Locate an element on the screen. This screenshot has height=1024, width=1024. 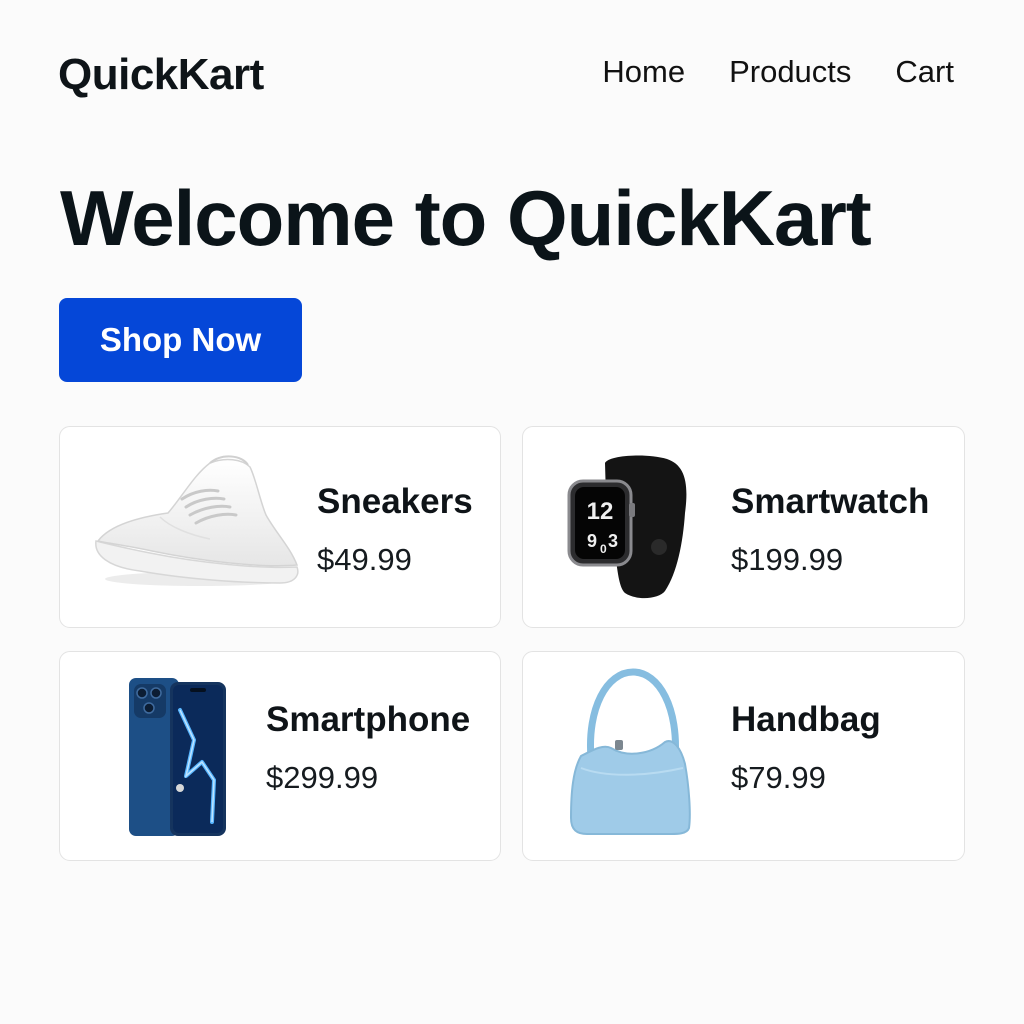
main-nav: Home Products Cart is located at coordinates (778, 72).